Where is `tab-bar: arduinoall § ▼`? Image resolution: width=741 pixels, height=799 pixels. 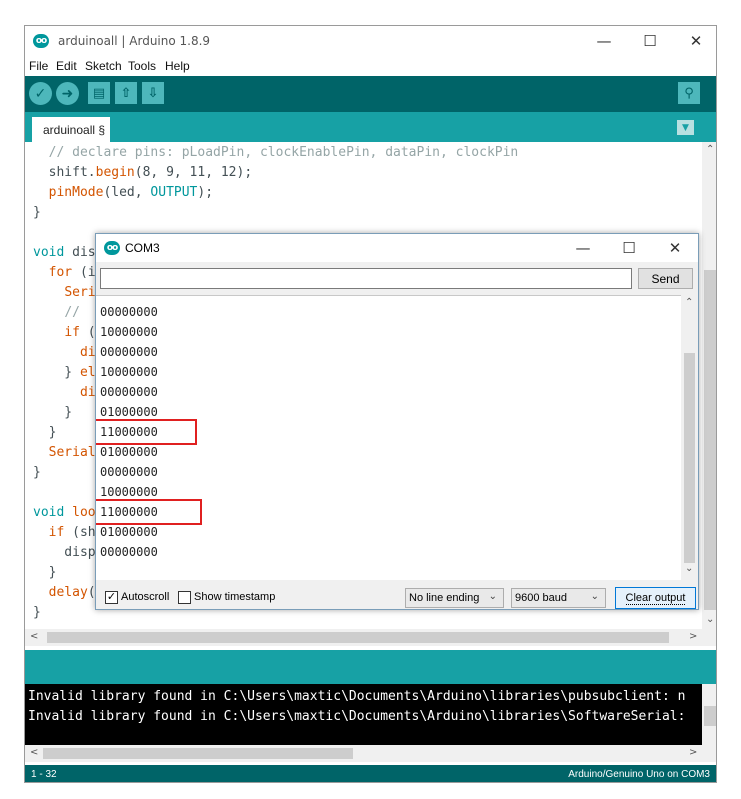 tab-bar: arduinoall § ▼ is located at coordinates (370, 127).